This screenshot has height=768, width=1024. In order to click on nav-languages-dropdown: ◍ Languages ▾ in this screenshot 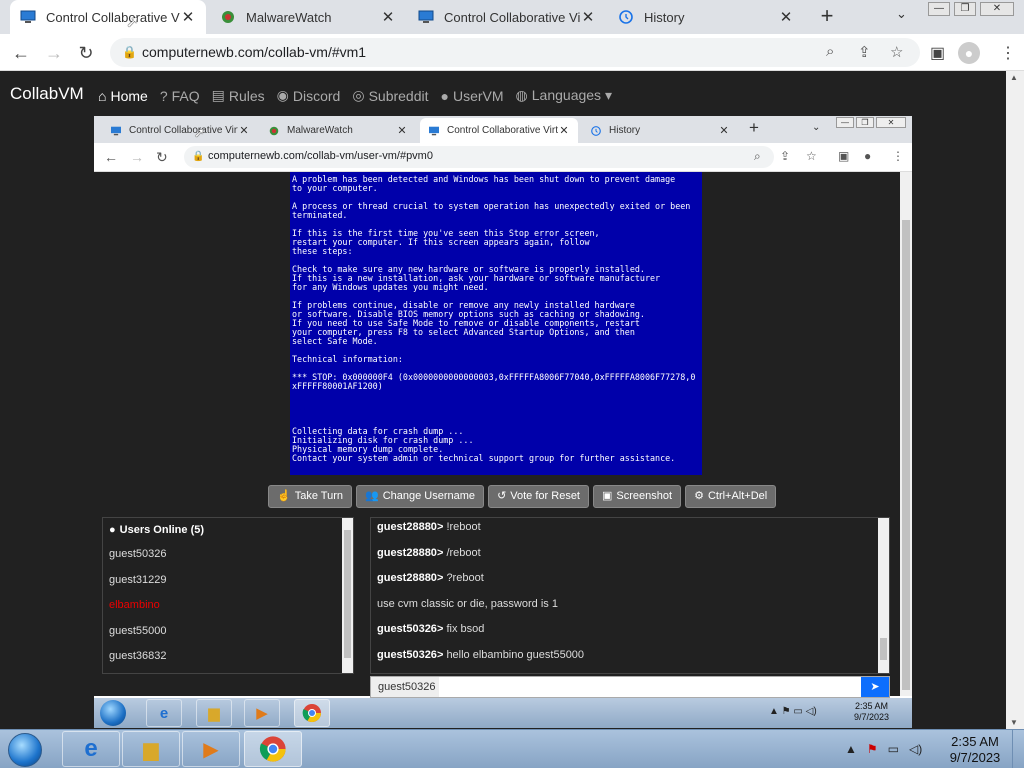, I will do `click(564, 95)`.